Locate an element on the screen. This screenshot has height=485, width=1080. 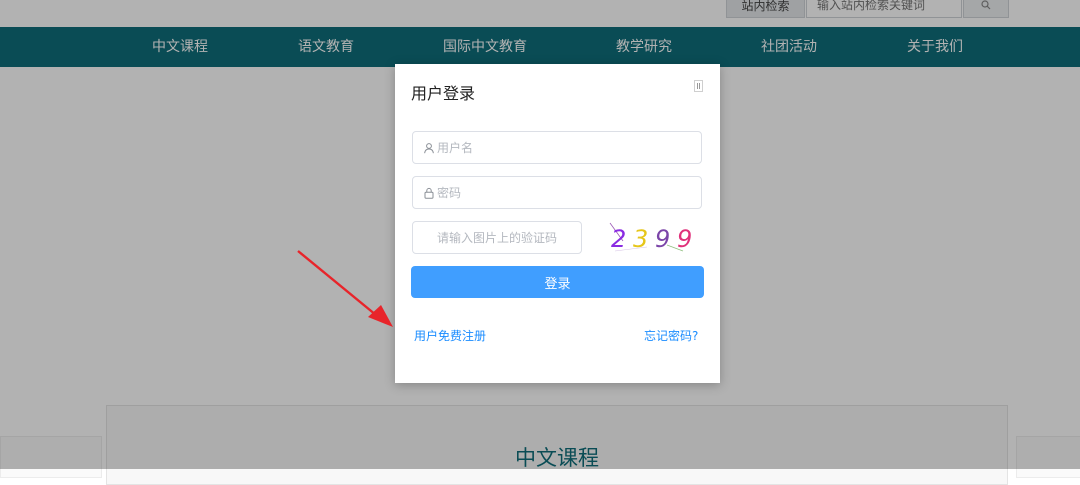
login-button: 登录 is located at coordinates (557, 282).